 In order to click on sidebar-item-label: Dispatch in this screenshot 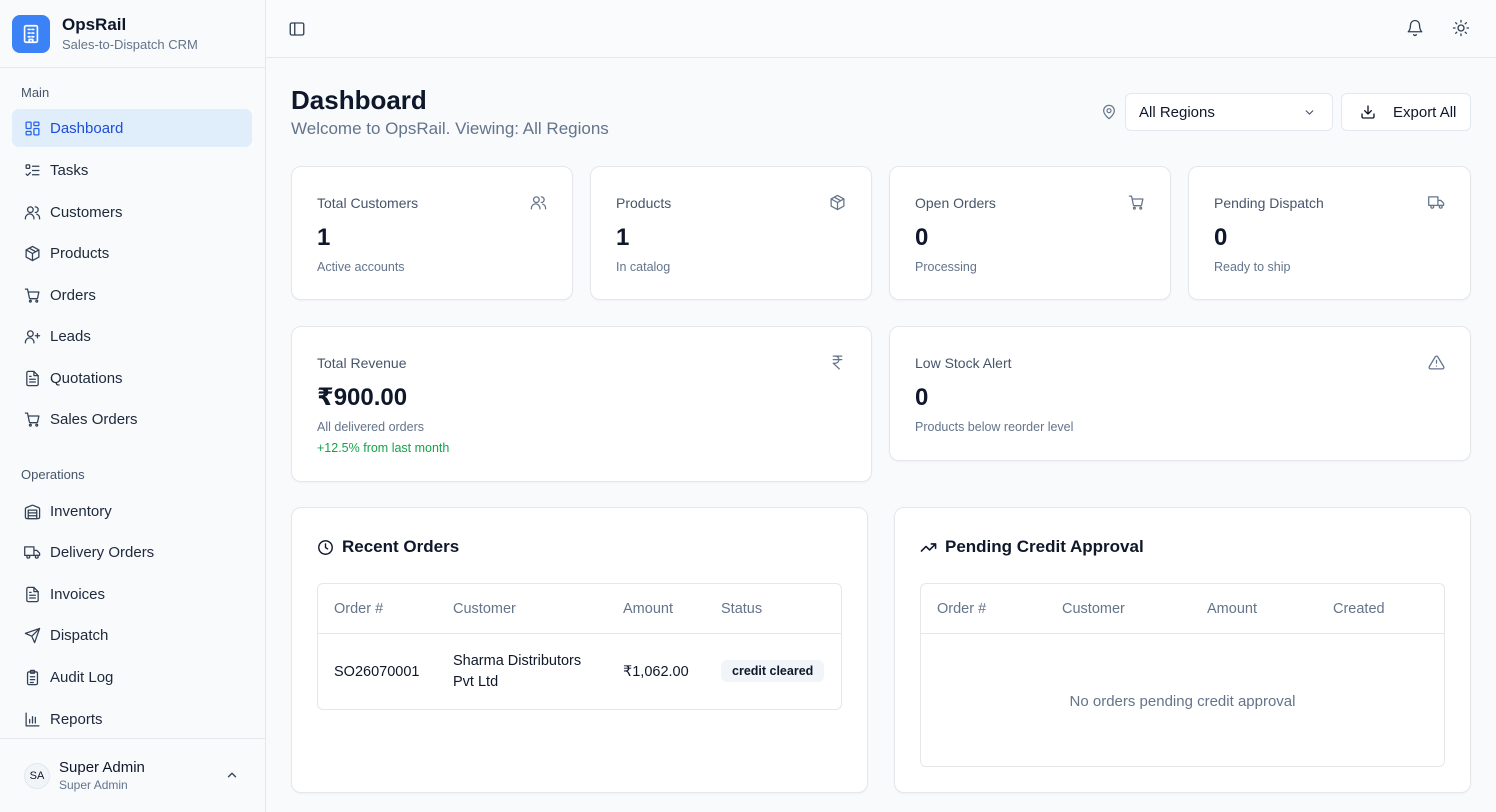, I will do `click(79, 635)`.